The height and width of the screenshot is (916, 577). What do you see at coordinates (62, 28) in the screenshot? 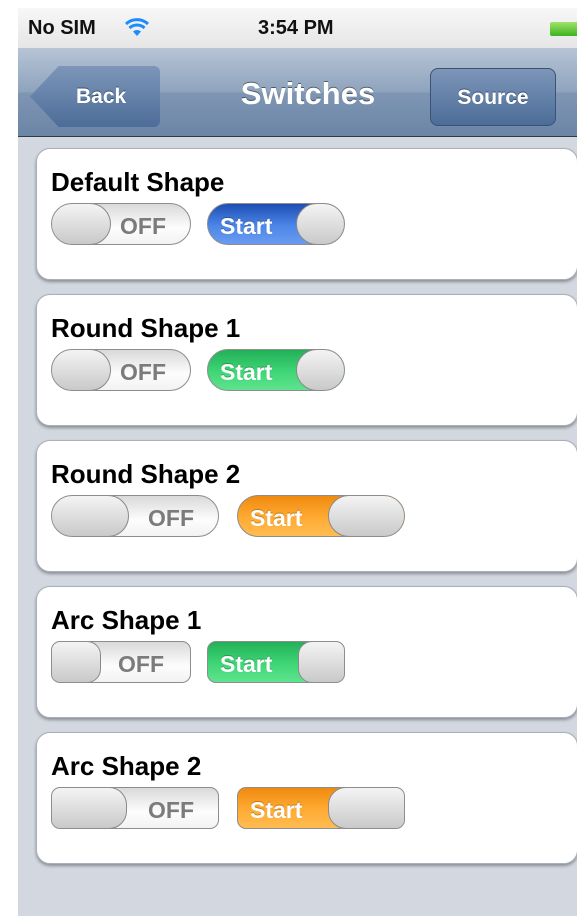
I see `carrier-label: No SIM` at bounding box center [62, 28].